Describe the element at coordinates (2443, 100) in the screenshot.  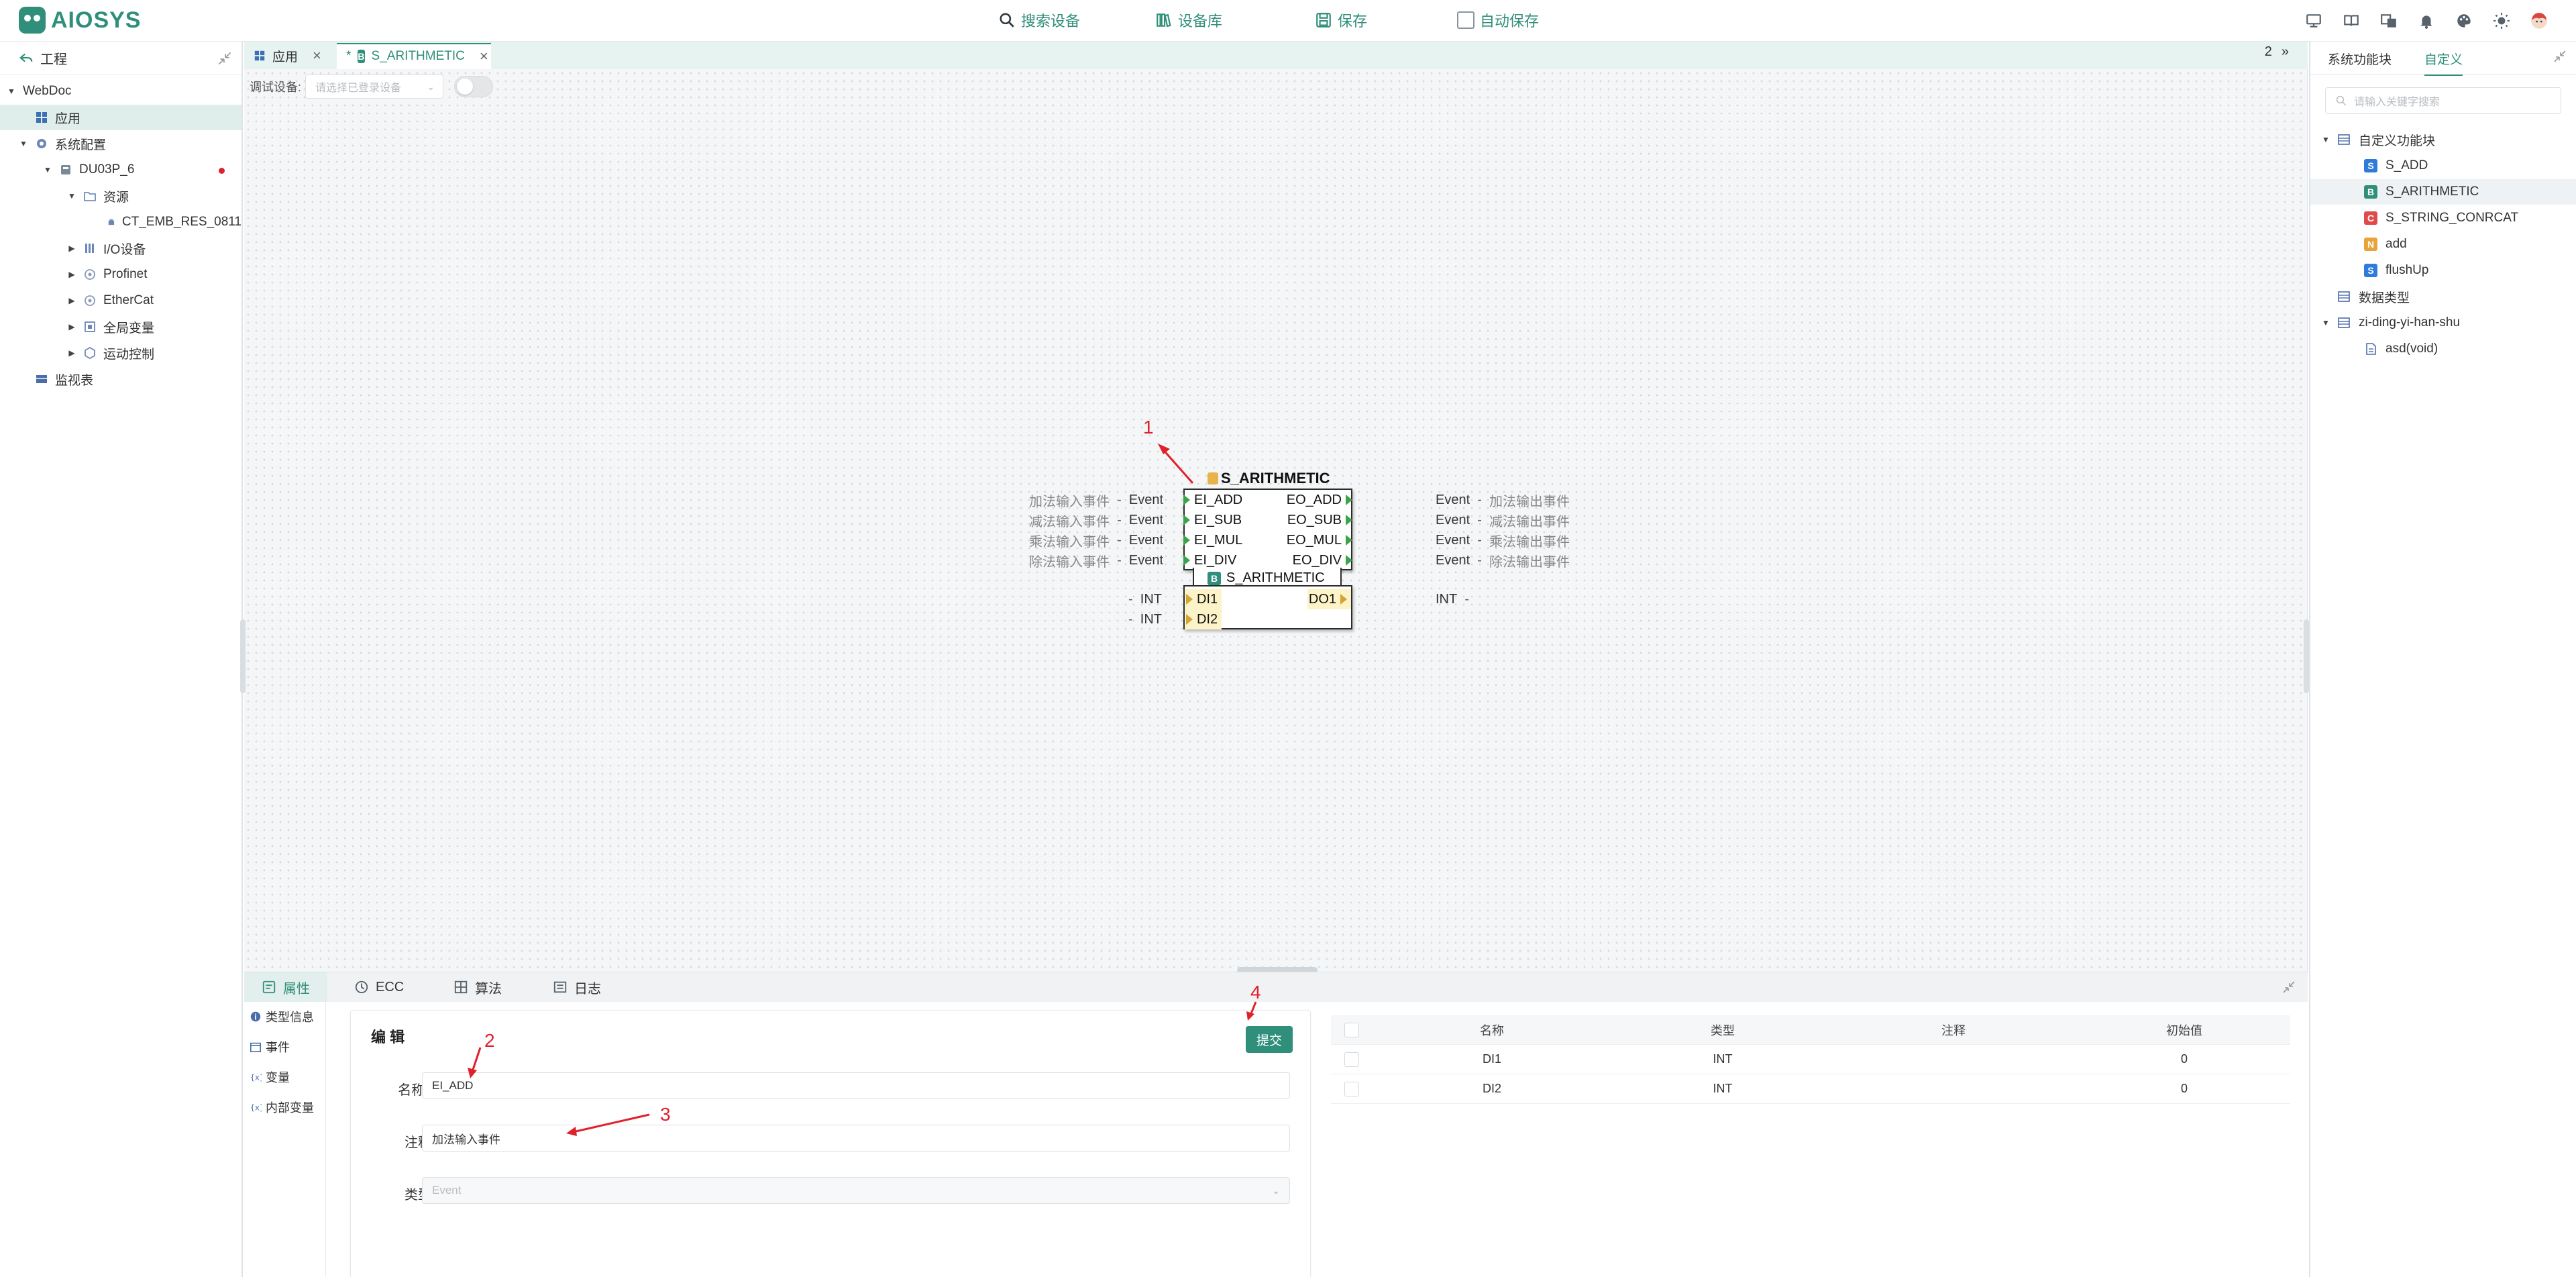
I see `library-search-input: 请输入关键字搜索` at that location.